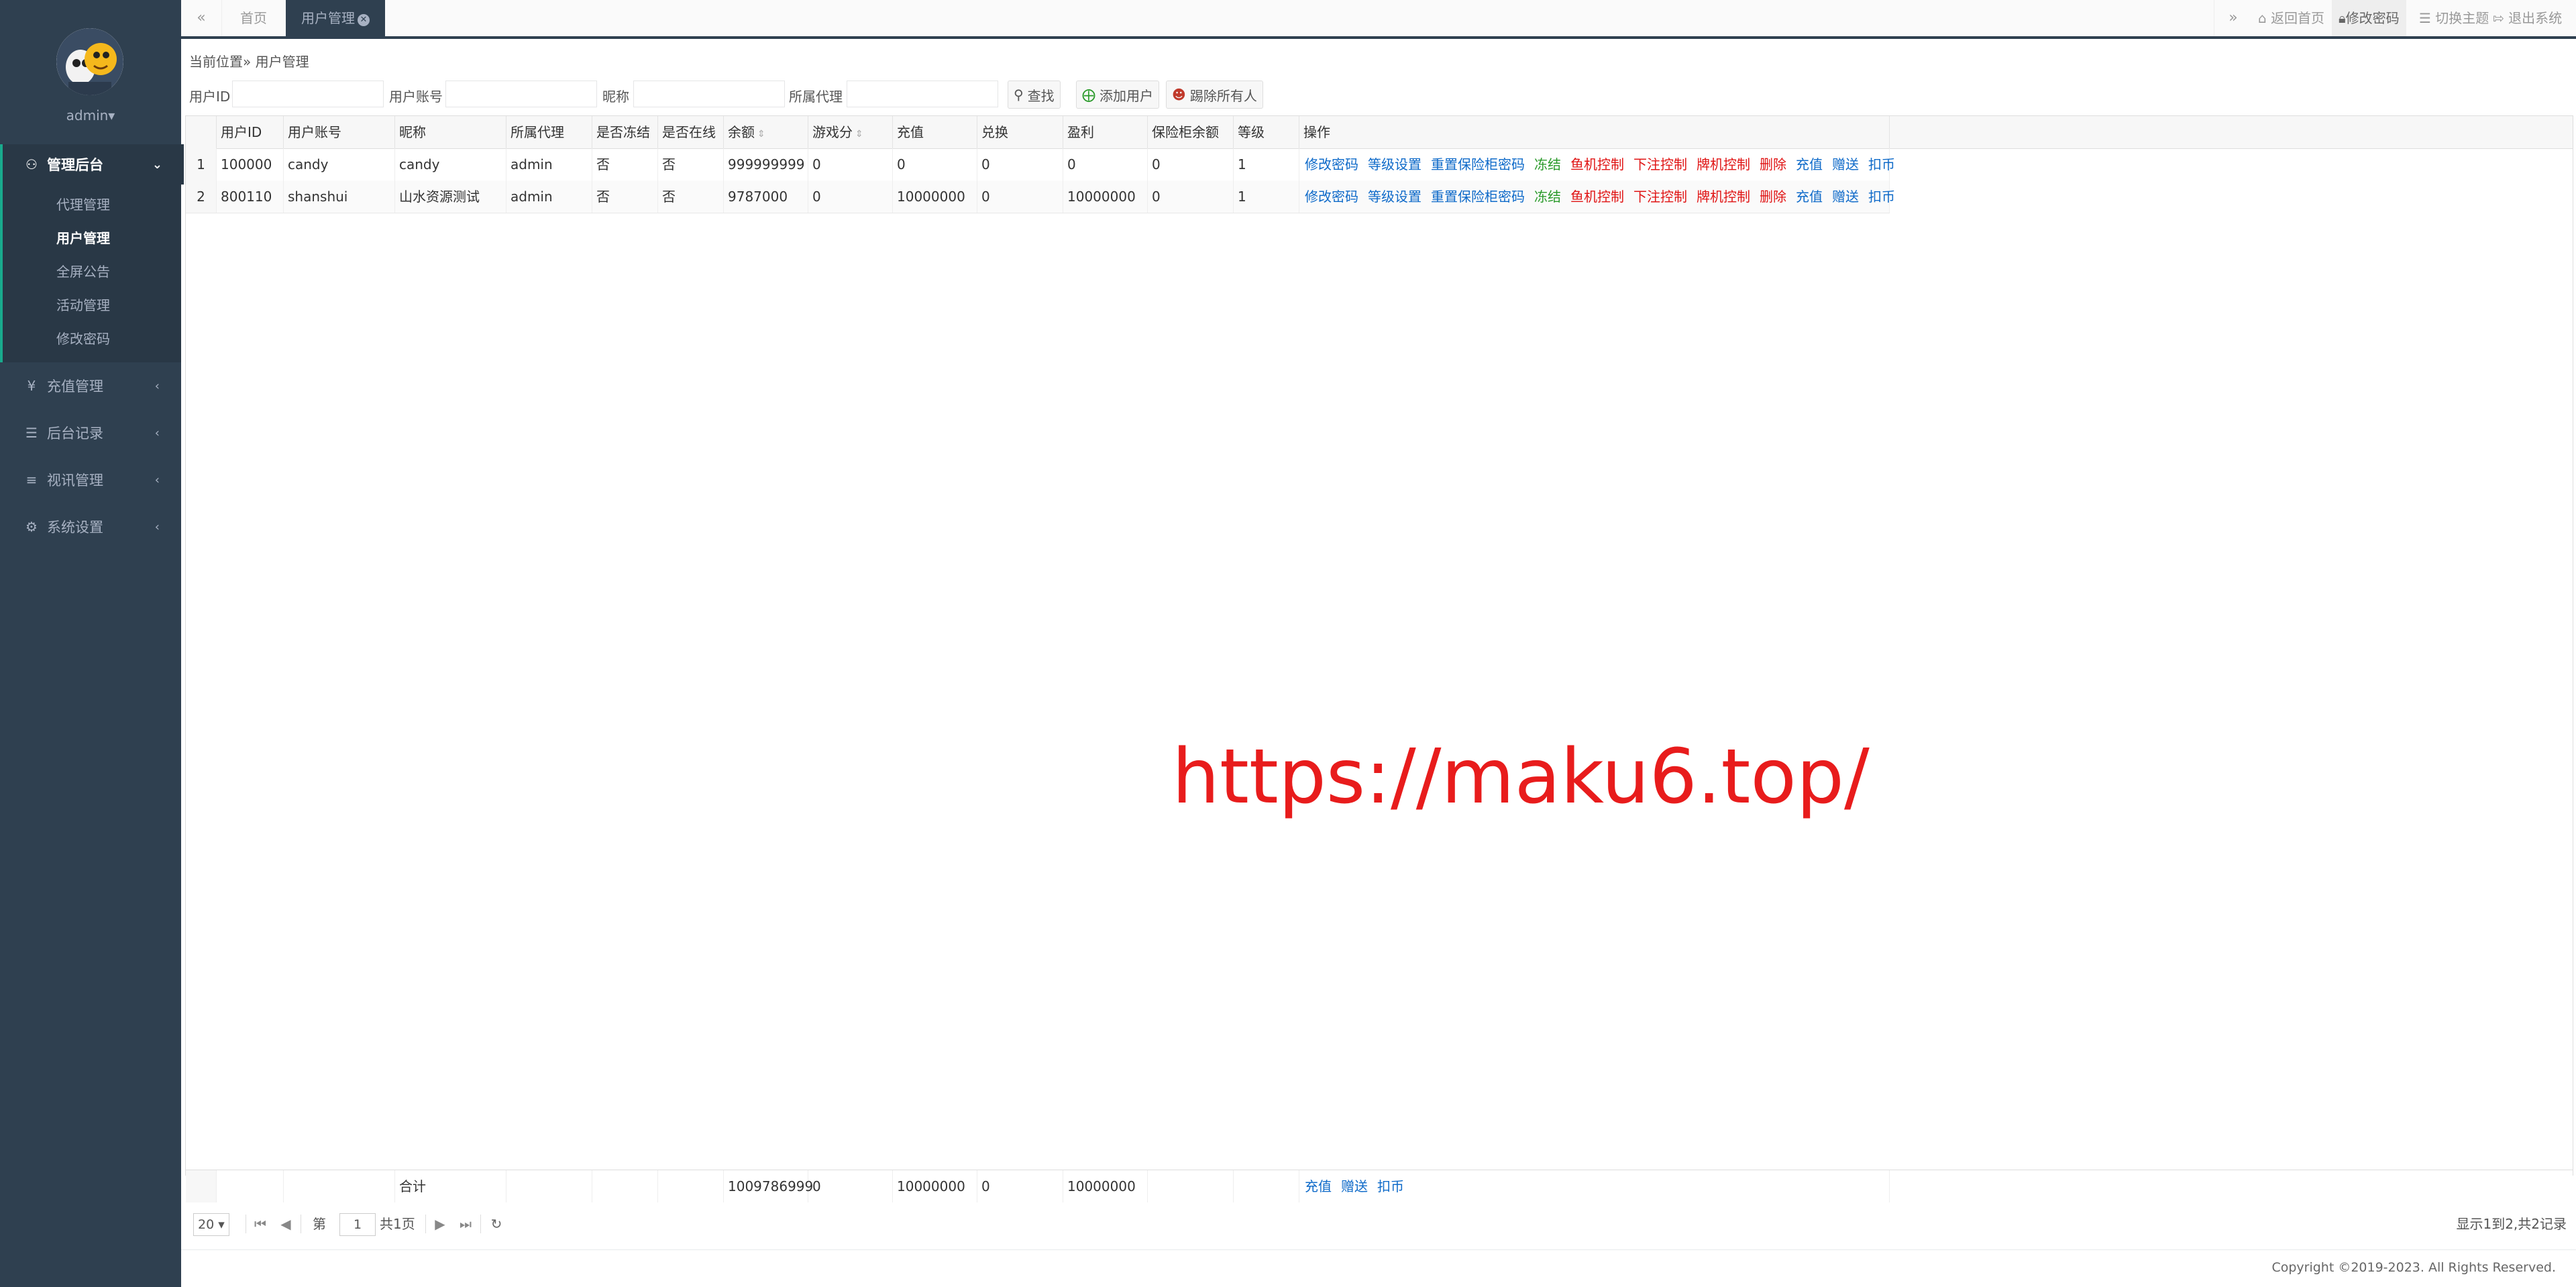 The height and width of the screenshot is (1287, 2576). I want to click on header-balance: 余额 ⇕, so click(766, 132).